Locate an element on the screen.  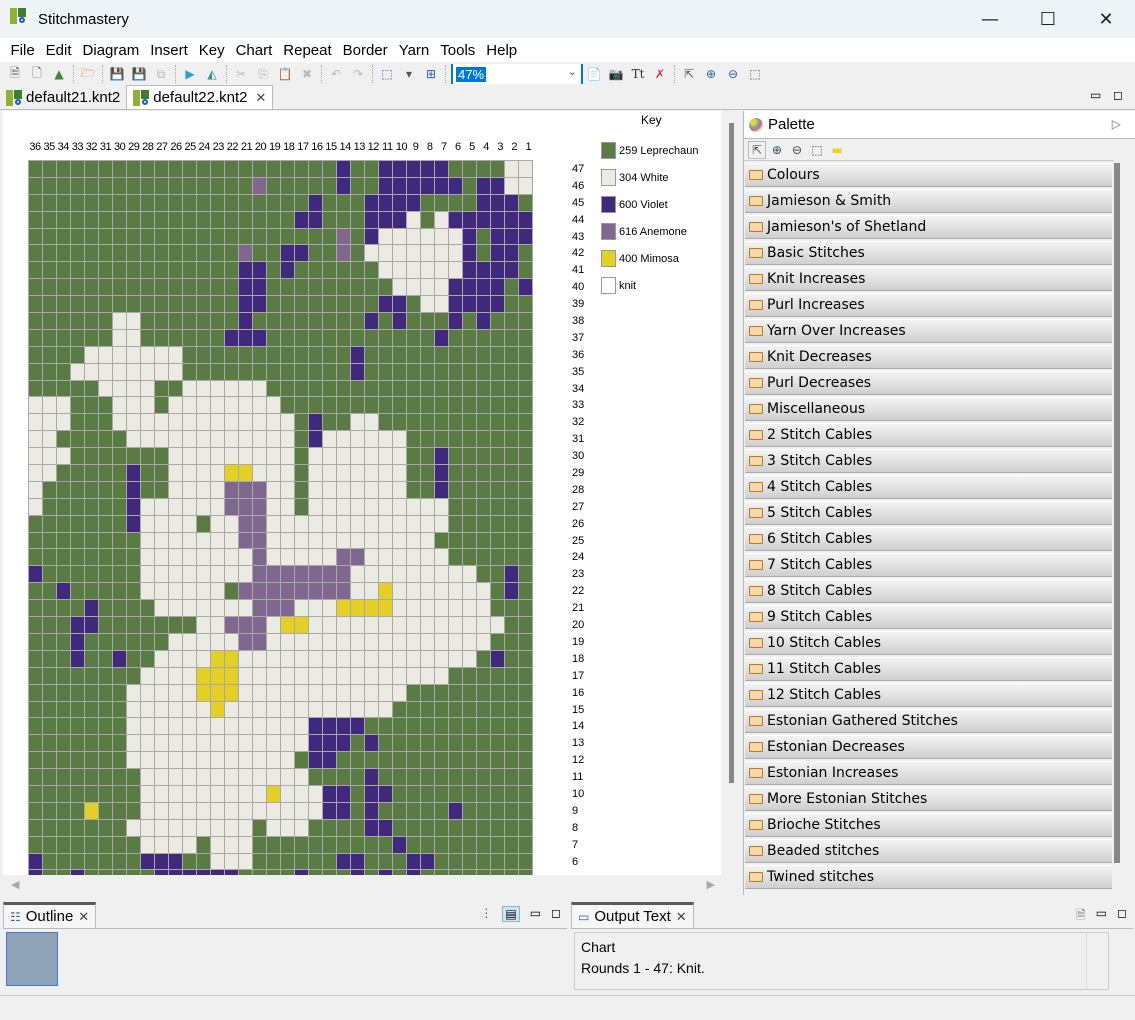
document-icon: 🗎 is located at coordinates (1081, 916).